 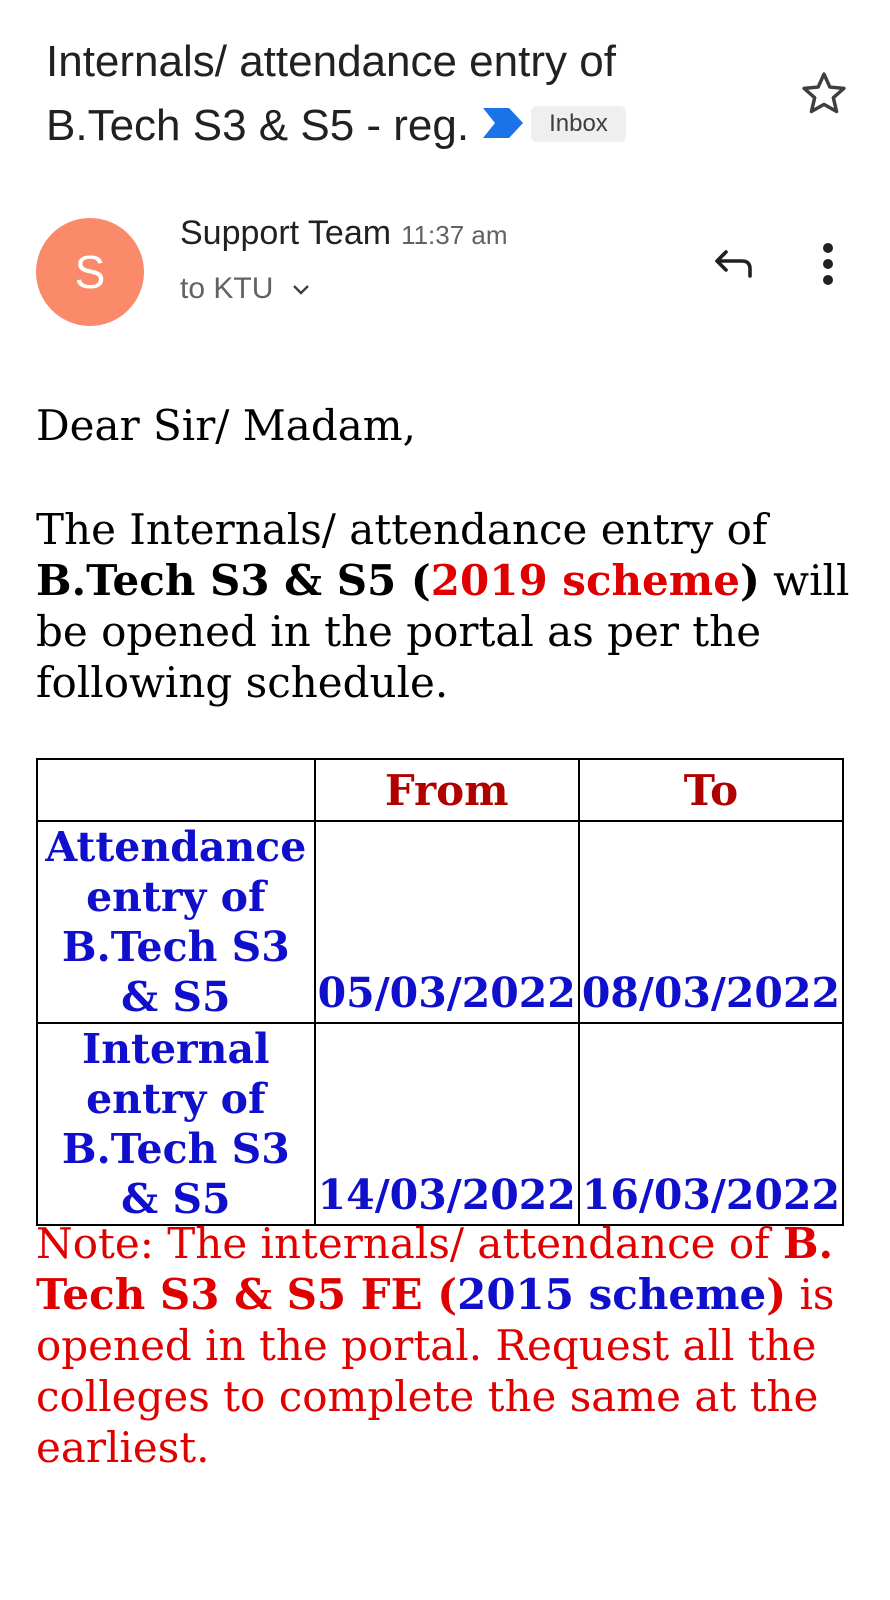 What do you see at coordinates (176, 922) in the screenshot?
I see `row-label: Attendance entry of B.Tech S3 & S5` at bounding box center [176, 922].